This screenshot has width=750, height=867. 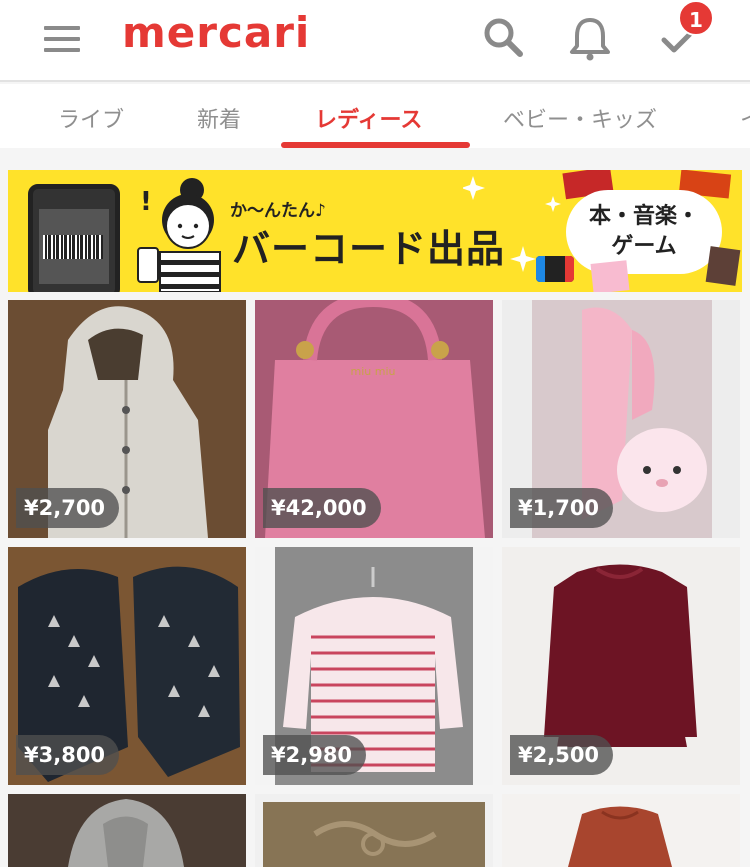 What do you see at coordinates (562, 755) in the screenshot?
I see `product-price: ¥2,500` at bounding box center [562, 755].